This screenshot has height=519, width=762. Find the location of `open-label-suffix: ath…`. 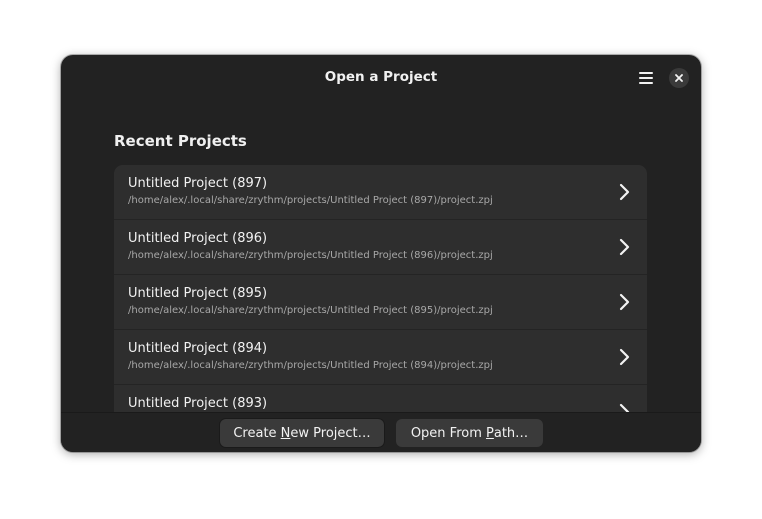

open-label-suffix: ath… is located at coordinates (511, 433).